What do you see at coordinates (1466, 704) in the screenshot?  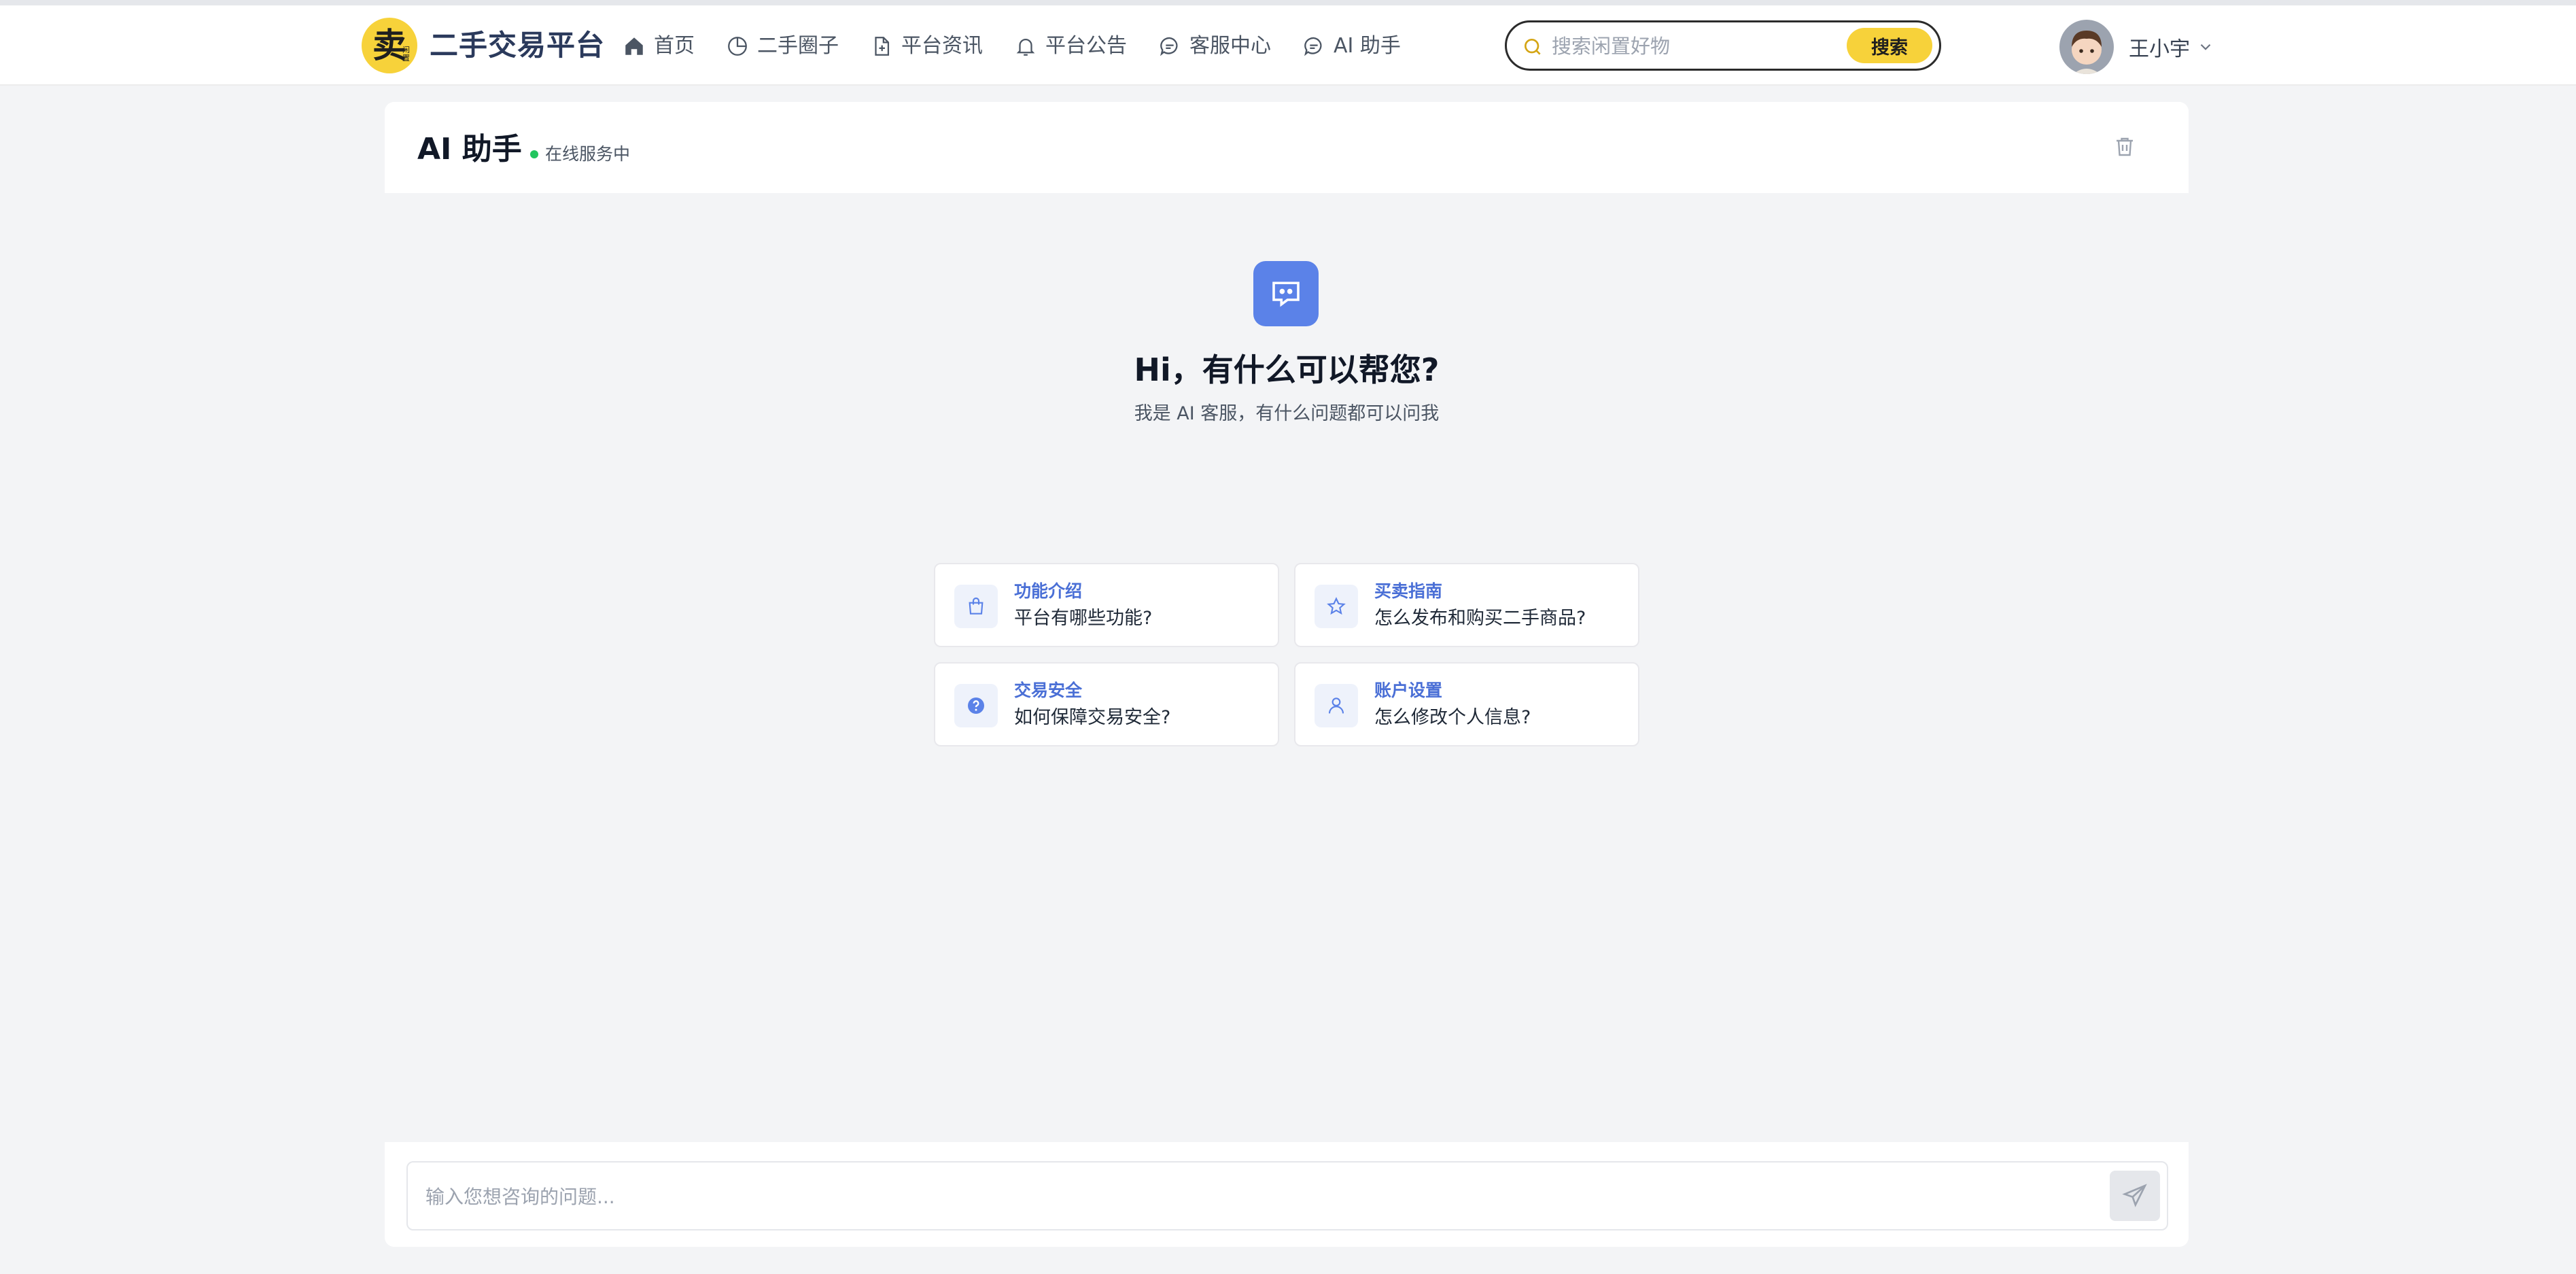 I see `quick-question-card: 账户设置 怎么修改个人信息?` at bounding box center [1466, 704].